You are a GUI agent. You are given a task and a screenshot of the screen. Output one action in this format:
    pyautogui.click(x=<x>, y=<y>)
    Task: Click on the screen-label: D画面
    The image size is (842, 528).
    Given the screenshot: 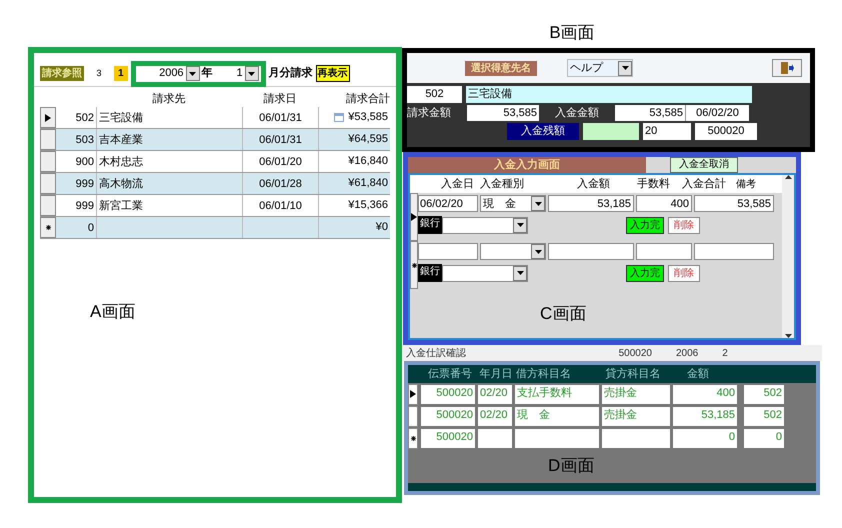 What is the action you would take?
    pyautogui.click(x=571, y=466)
    